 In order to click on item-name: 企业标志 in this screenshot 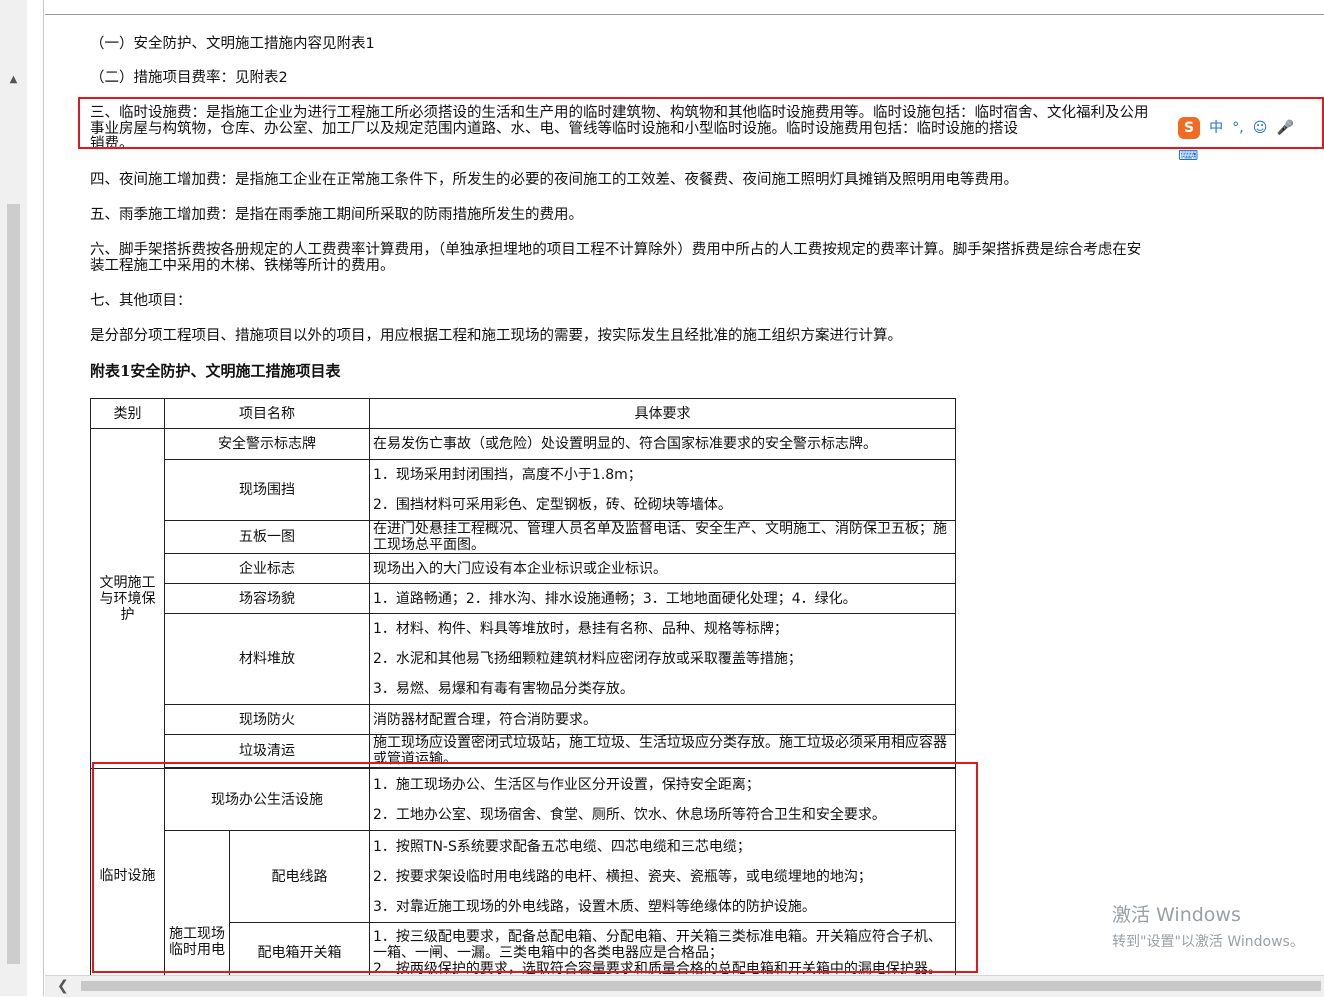, I will do `click(267, 568)`.